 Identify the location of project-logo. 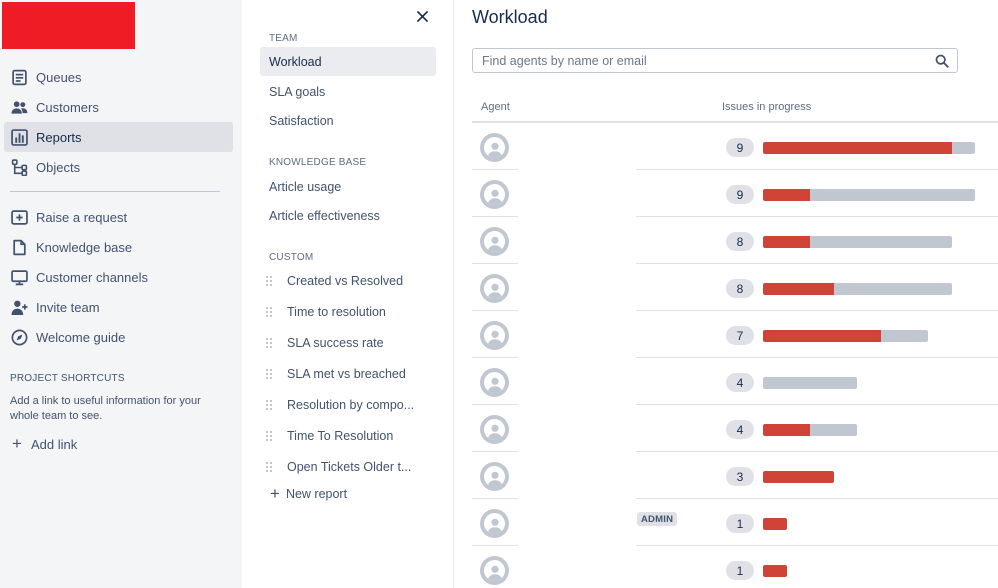
(68, 25).